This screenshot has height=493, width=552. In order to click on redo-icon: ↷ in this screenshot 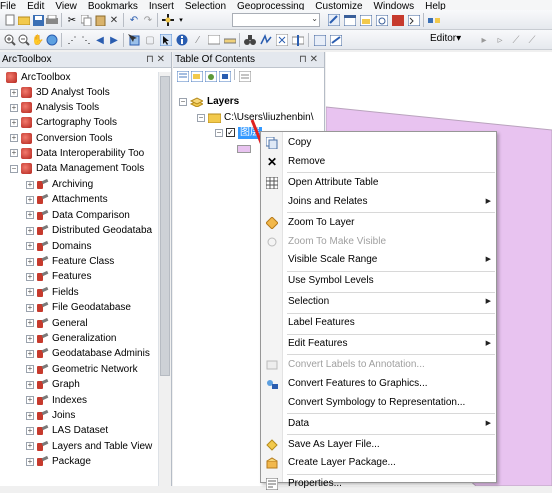, I will do `click(148, 20)`.